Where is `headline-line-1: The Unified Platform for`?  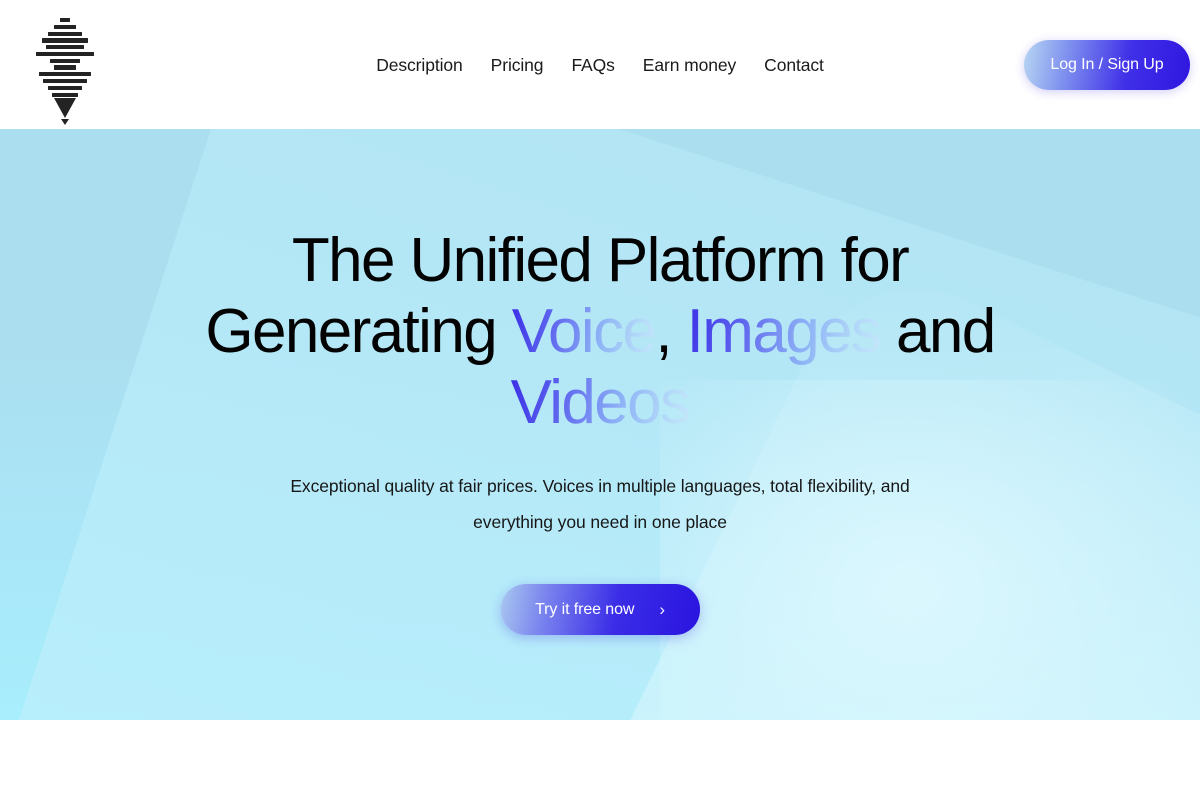 headline-line-1: The Unified Platform for is located at coordinates (600, 260).